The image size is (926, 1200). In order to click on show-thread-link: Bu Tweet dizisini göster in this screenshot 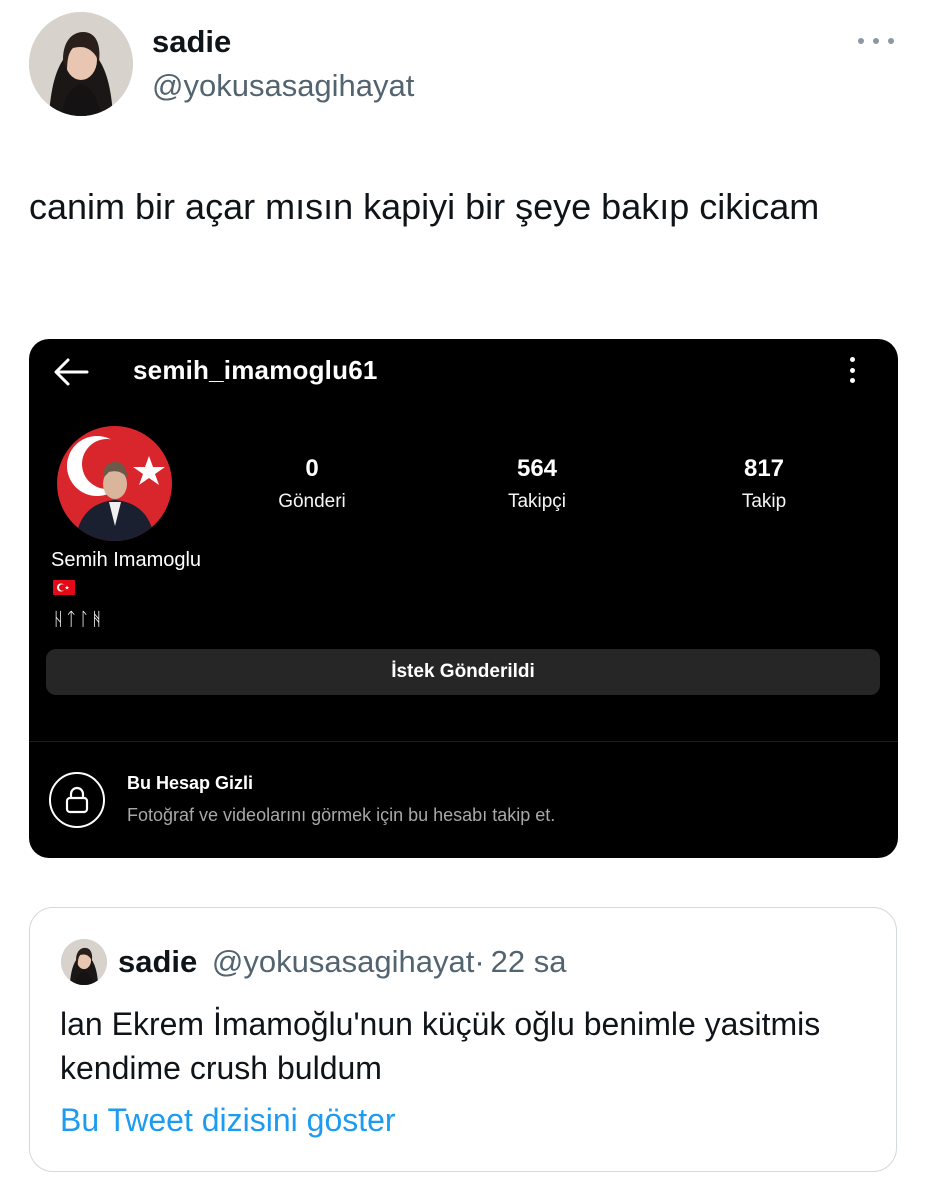, I will do `click(228, 1120)`.